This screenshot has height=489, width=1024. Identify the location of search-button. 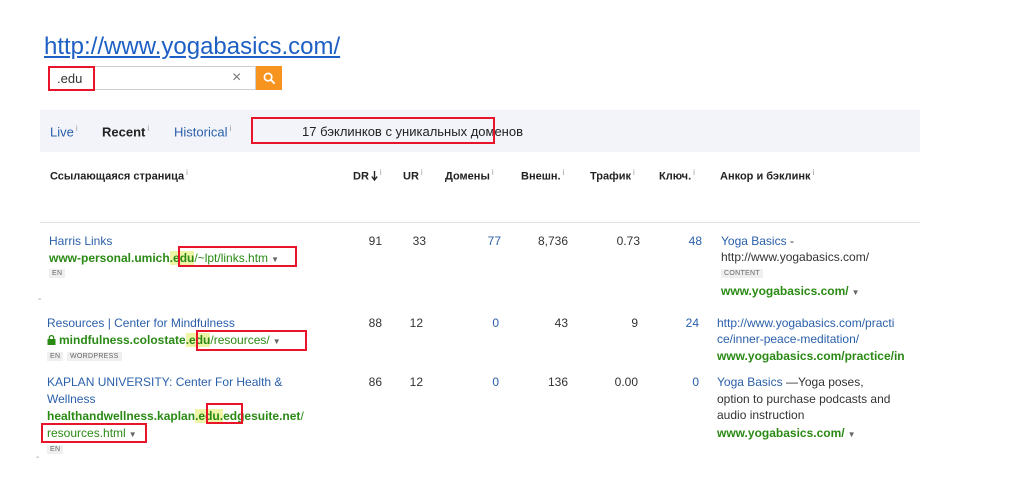
(269, 78).